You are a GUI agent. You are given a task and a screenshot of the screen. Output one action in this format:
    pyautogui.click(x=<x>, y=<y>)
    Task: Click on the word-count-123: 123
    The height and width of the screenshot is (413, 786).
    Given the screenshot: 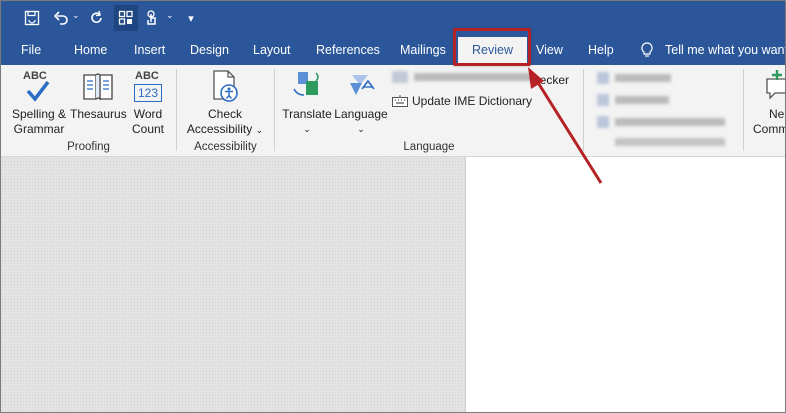 What is the action you would take?
    pyautogui.click(x=148, y=93)
    